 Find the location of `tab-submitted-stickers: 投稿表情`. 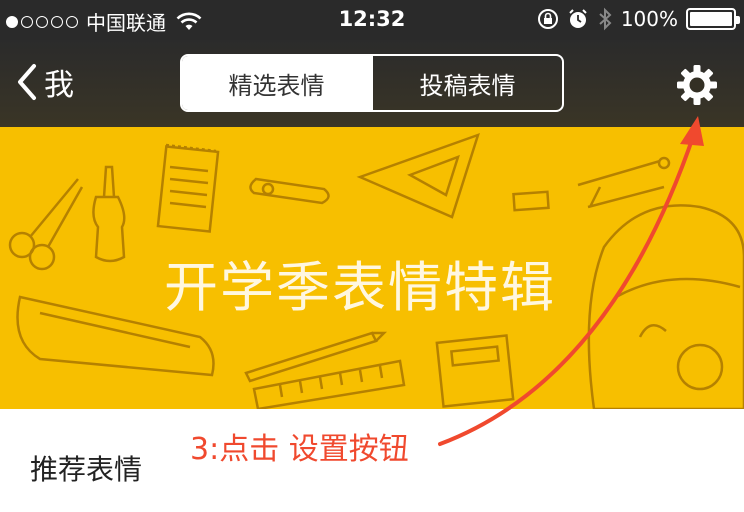

tab-submitted-stickers: 投稿表情 is located at coordinates (466, 83).